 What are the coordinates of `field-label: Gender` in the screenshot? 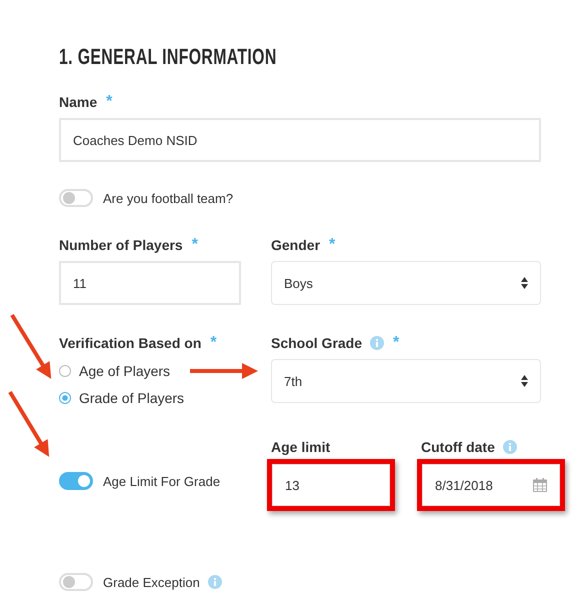 It's located at (295, 245).